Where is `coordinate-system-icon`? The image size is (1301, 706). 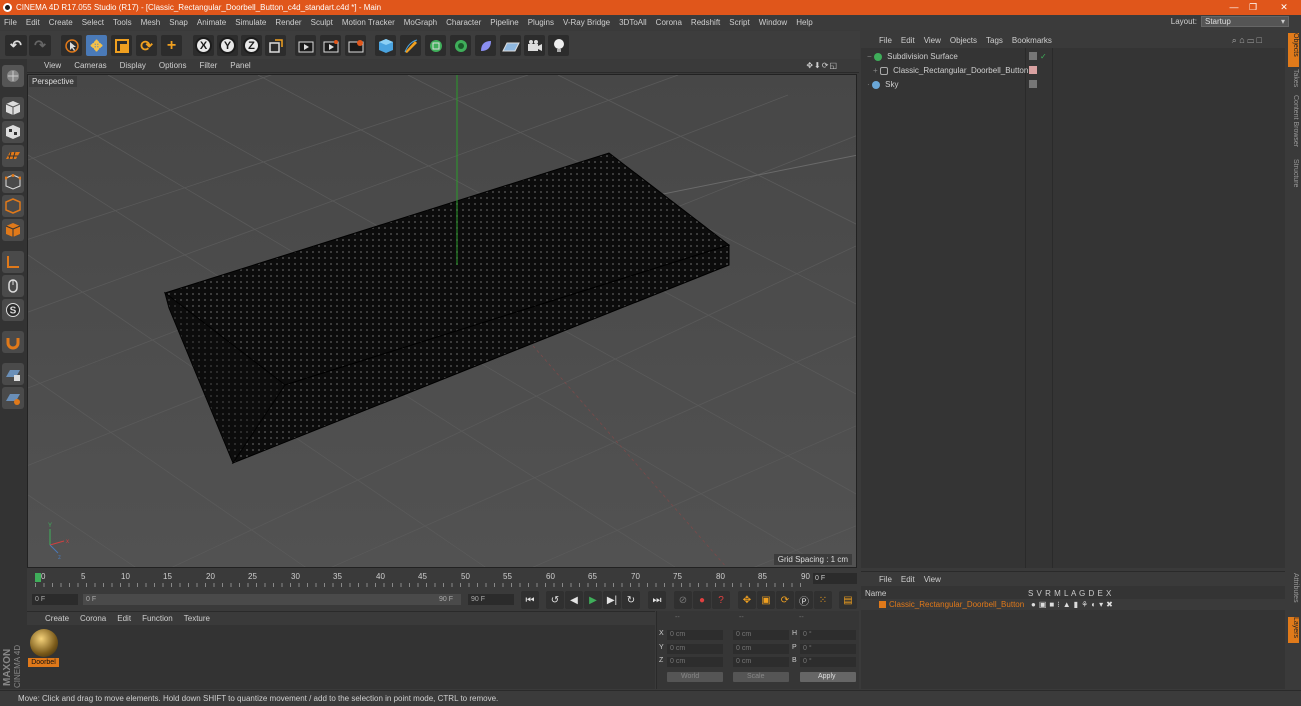
coordinate-system-icon is located at coordinates (275, 45).